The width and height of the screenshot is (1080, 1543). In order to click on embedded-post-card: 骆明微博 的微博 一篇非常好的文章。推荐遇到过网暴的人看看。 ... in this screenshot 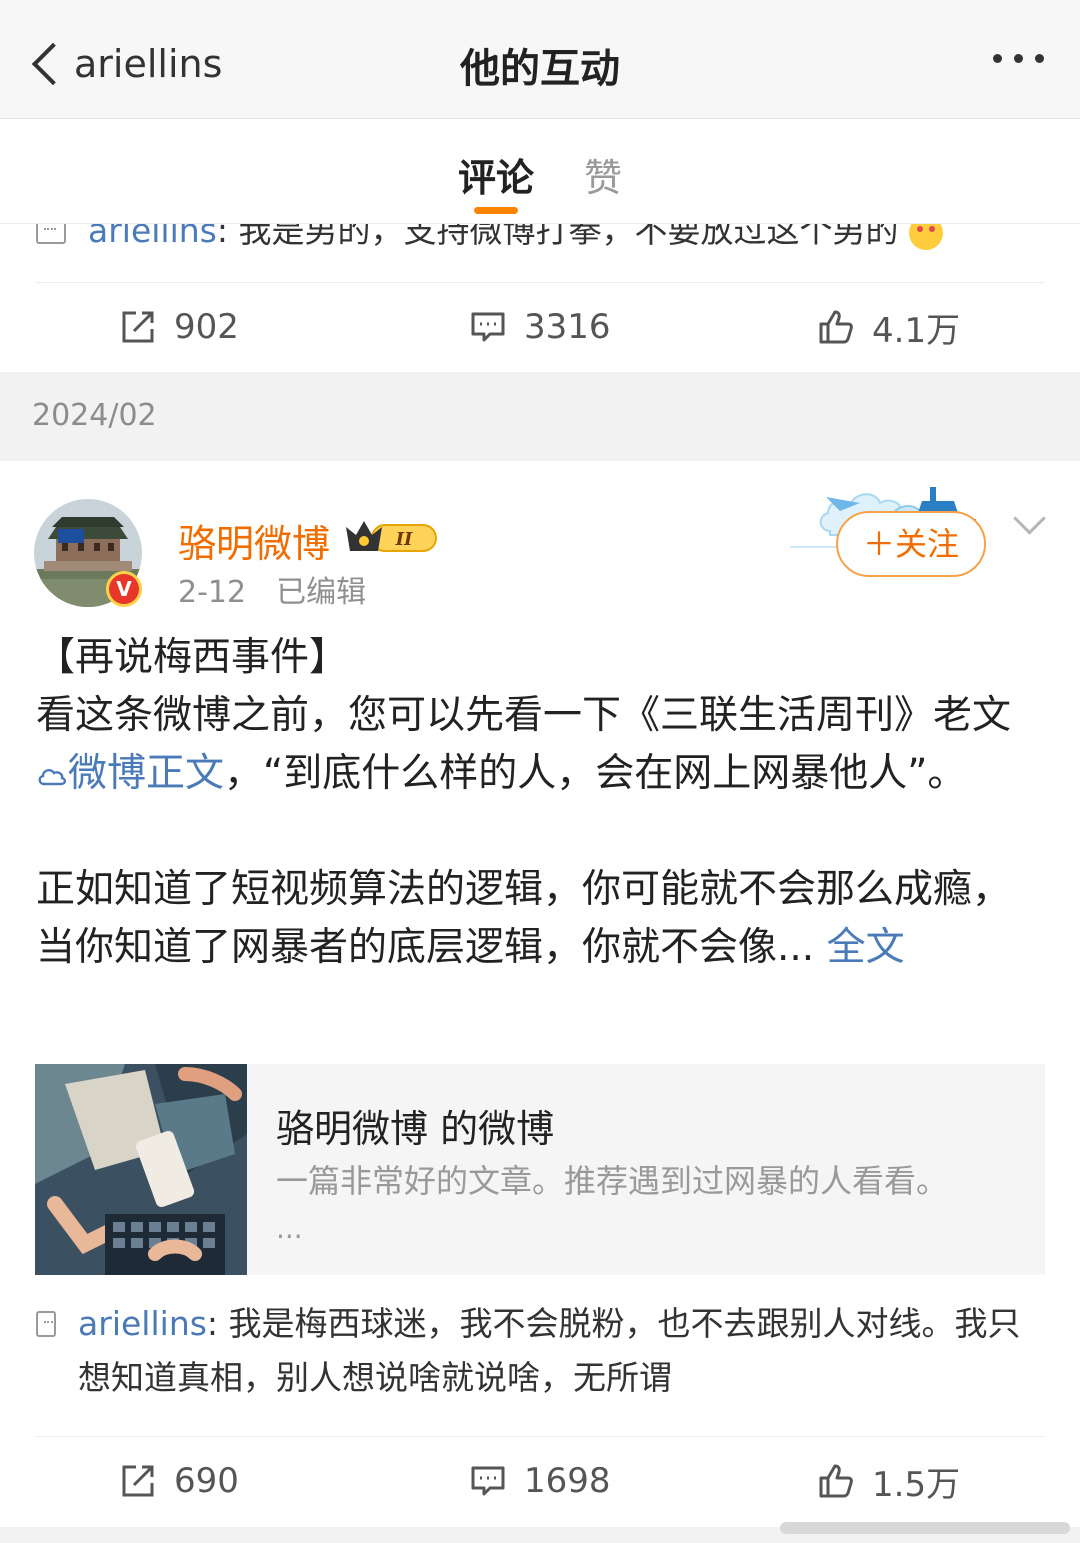, I will do `click(540, 1169)`.